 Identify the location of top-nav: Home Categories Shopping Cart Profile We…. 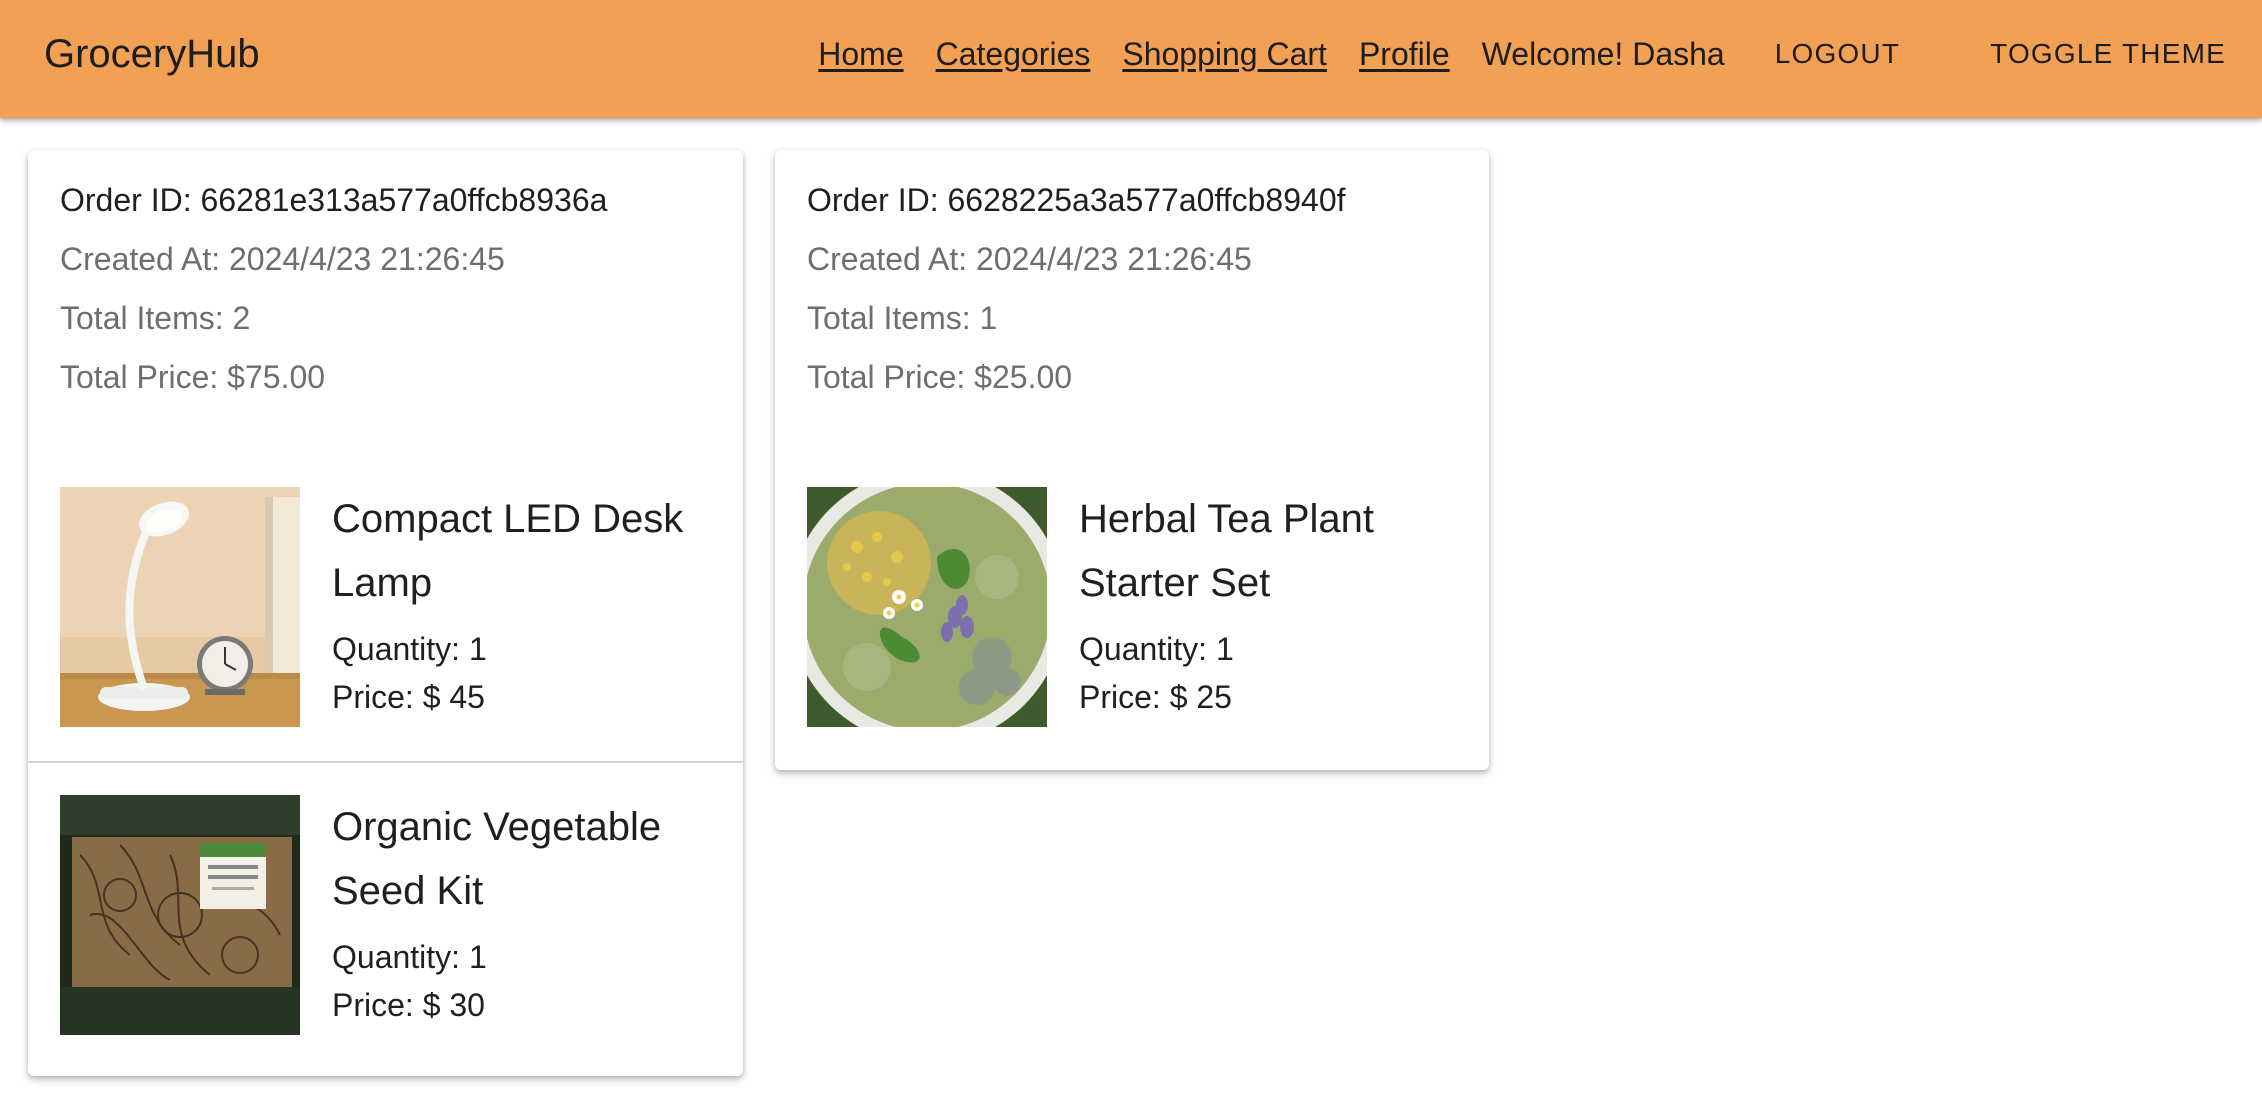
(1540, 54).